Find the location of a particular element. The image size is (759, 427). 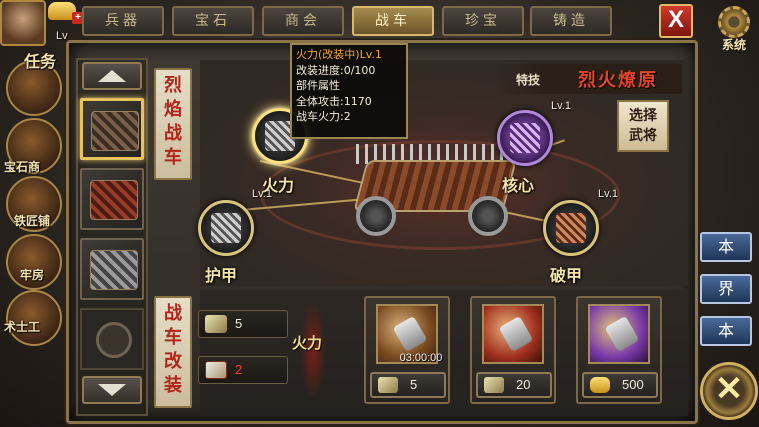

cost-value: 20 is located at coordinates (523, 384).